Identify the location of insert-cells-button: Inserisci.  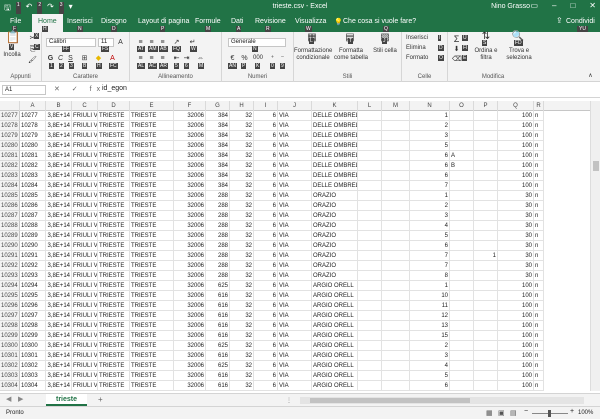
(417, 38).